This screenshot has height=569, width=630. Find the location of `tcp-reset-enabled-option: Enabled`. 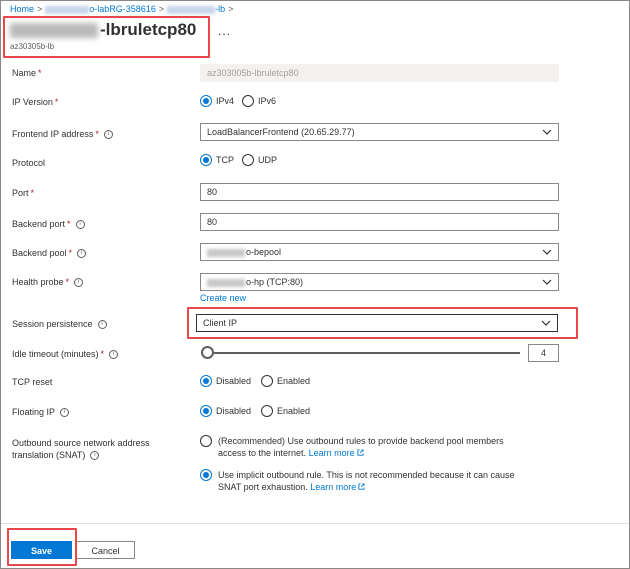

tcp-reset-enabled-option: Enabled is located at coordinates (285, 381).